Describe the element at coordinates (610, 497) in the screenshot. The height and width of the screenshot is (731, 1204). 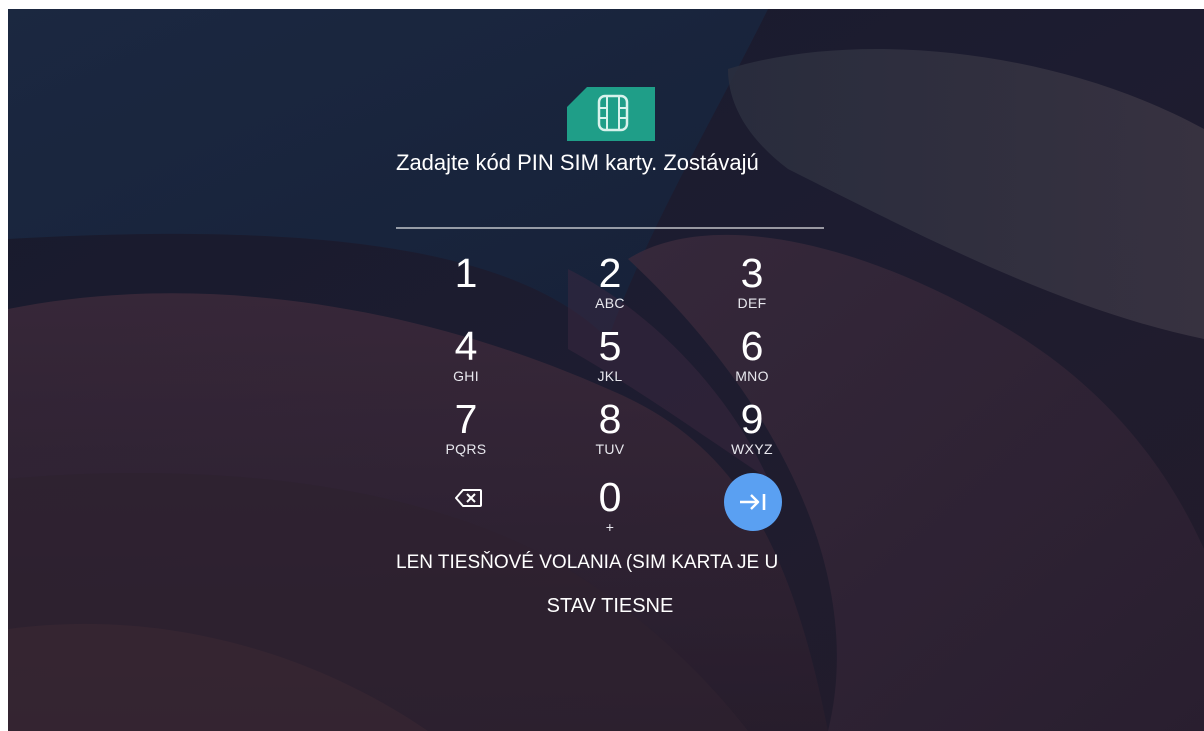
I see `key-digit: 0` at that location.